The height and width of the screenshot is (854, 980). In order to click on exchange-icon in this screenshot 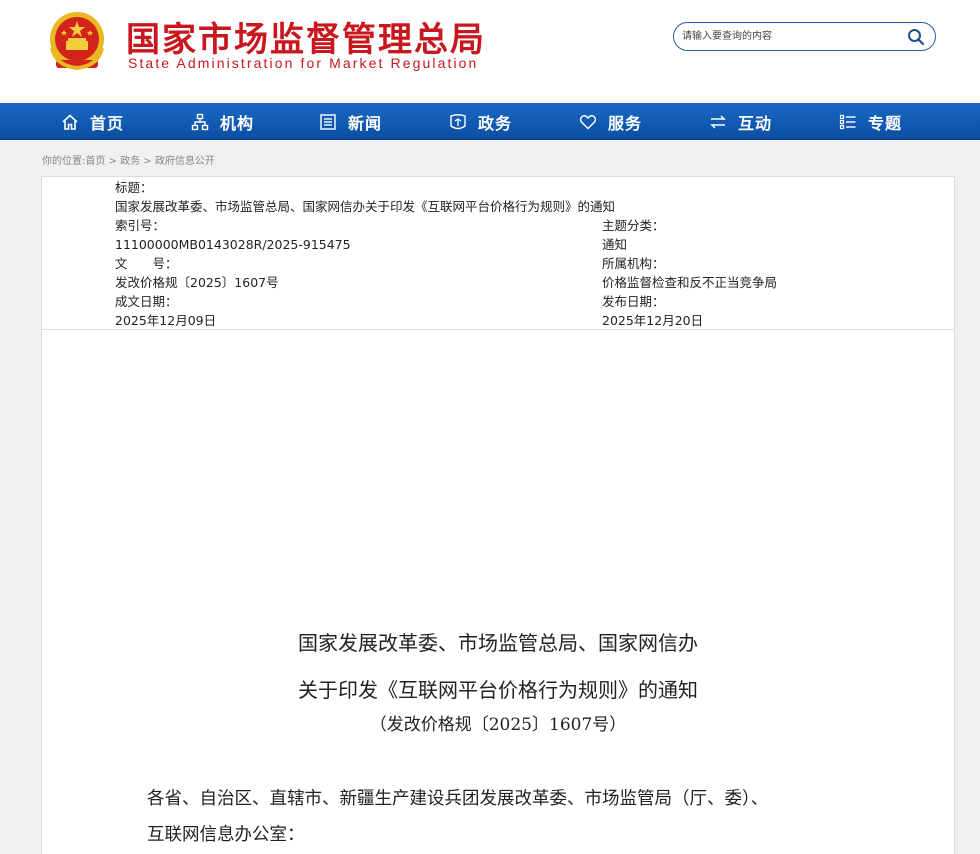, I will do `click(718, 122)`.